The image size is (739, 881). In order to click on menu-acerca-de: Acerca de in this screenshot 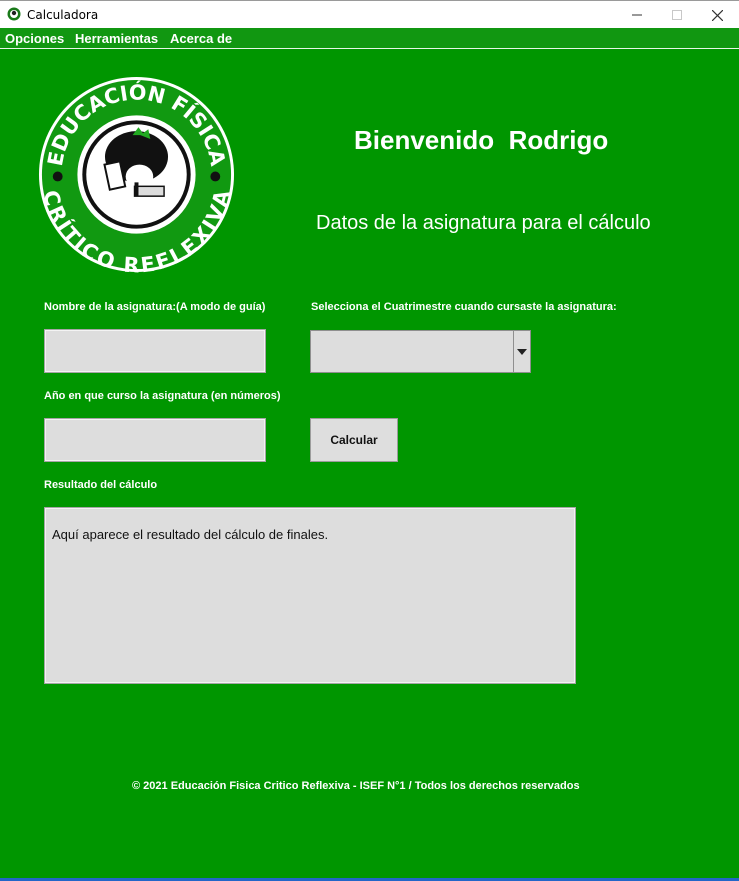, I will do `click(201, 38)`.